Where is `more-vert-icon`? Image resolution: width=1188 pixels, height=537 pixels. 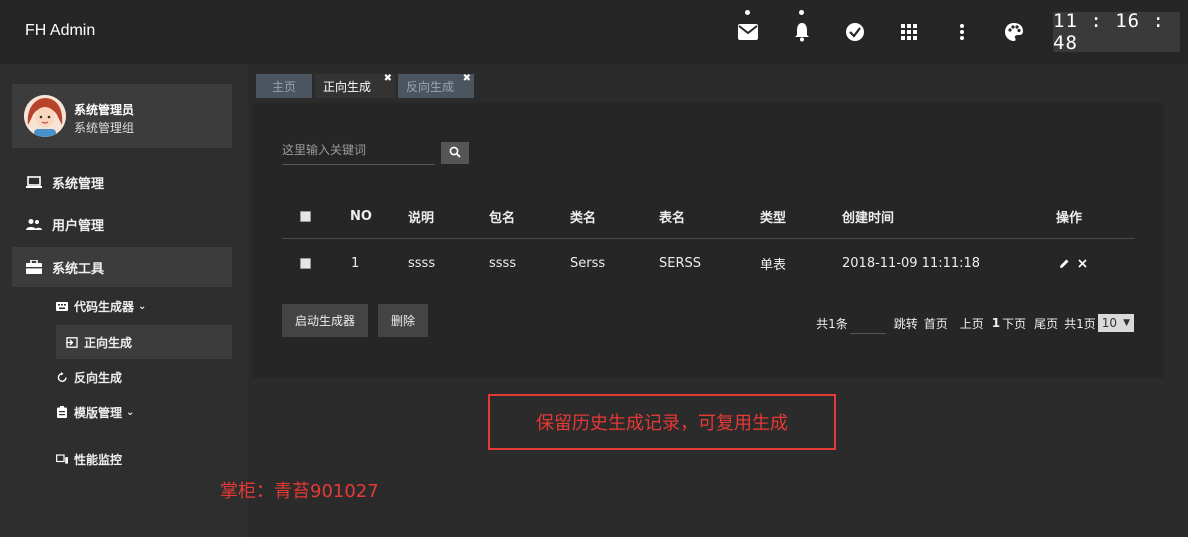
more-vert-icon is located at coordinates (962, 32).